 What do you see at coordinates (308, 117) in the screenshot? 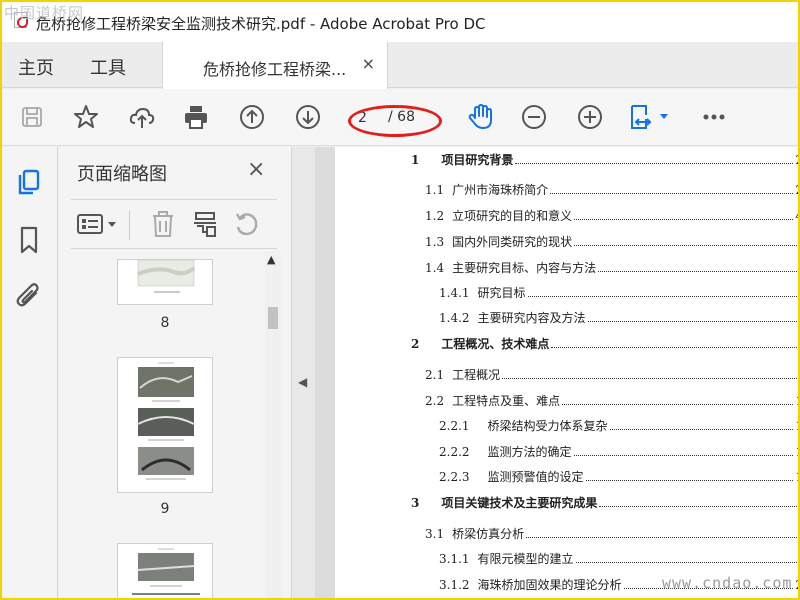
I see `arrow-down-circle-icon` at bounding box center [308, 117].